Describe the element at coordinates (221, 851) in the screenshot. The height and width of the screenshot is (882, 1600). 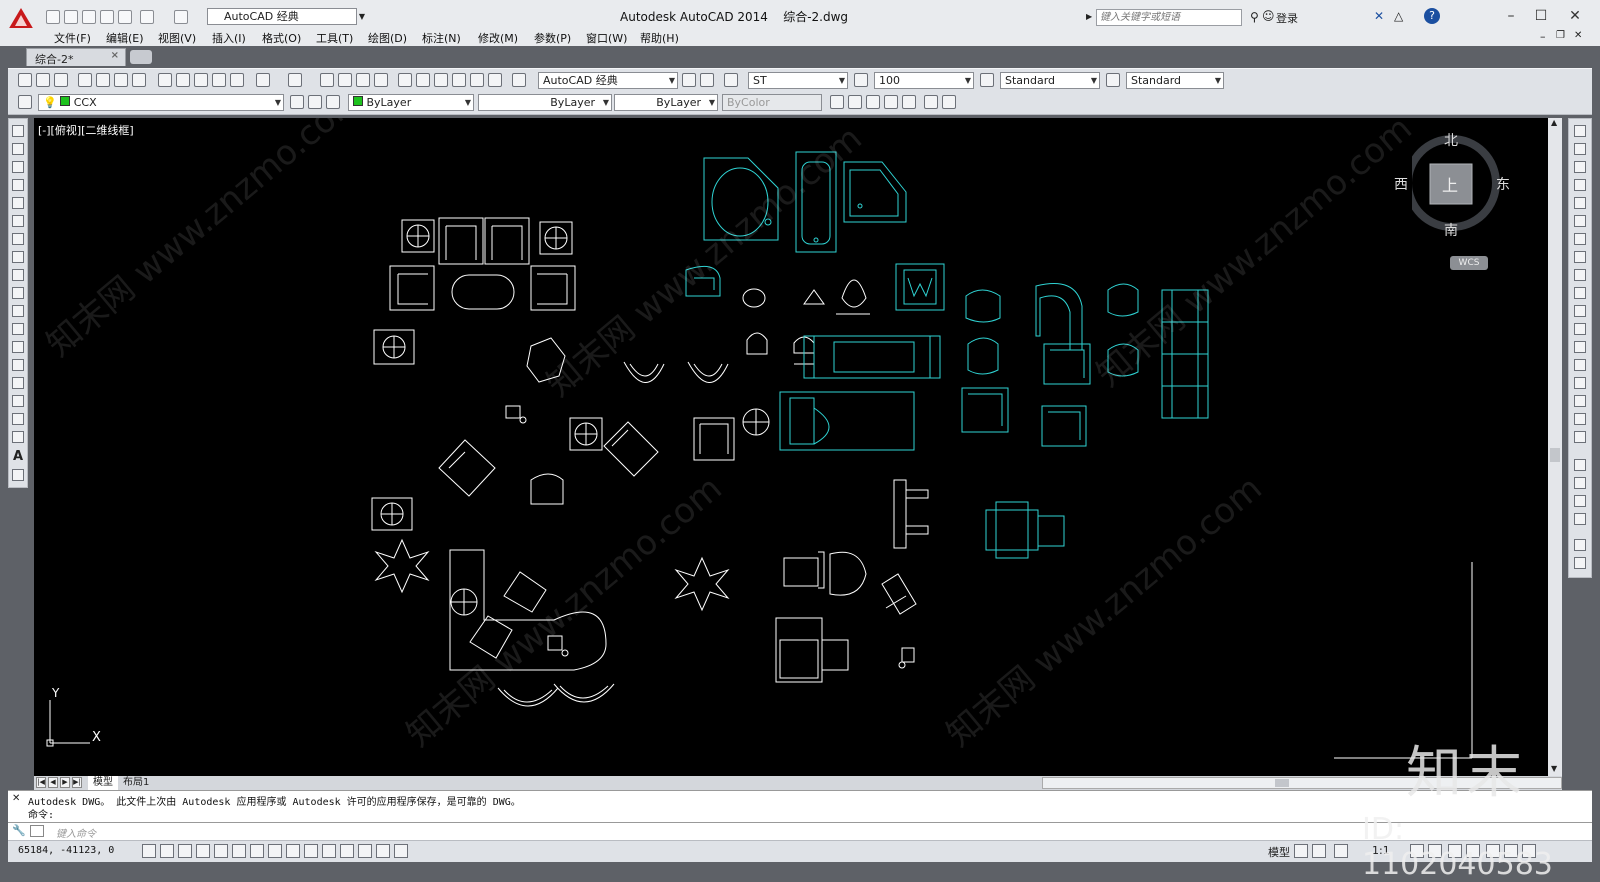
I see `polar-icon` at that location.